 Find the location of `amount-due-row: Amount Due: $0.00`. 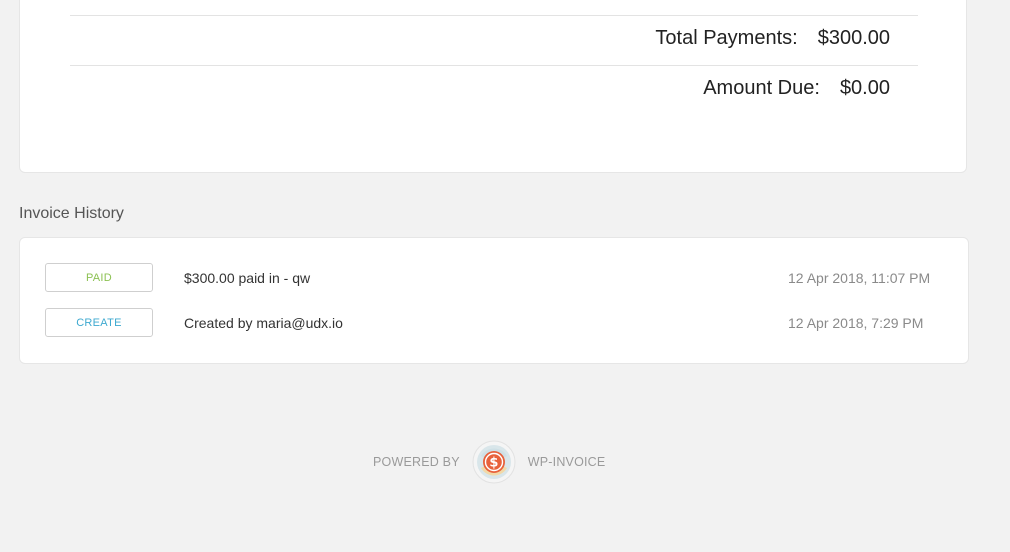

amount-due-row: Amount Due: $0.00 is located at coordinates (796, 88).